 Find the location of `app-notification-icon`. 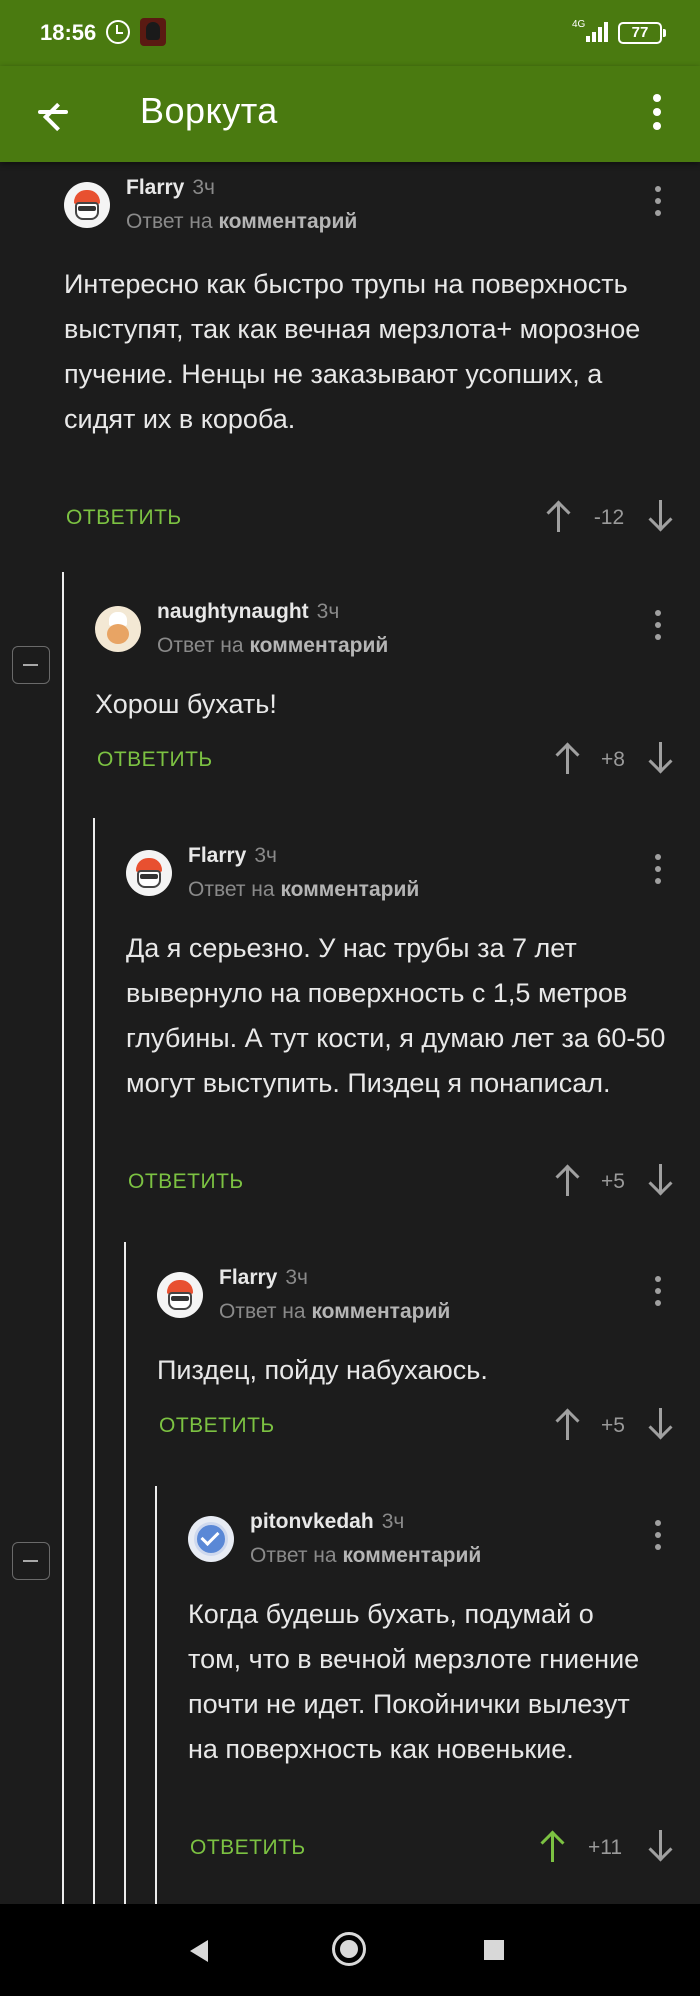

app-notification-icon is located at coordinates (153, 32).